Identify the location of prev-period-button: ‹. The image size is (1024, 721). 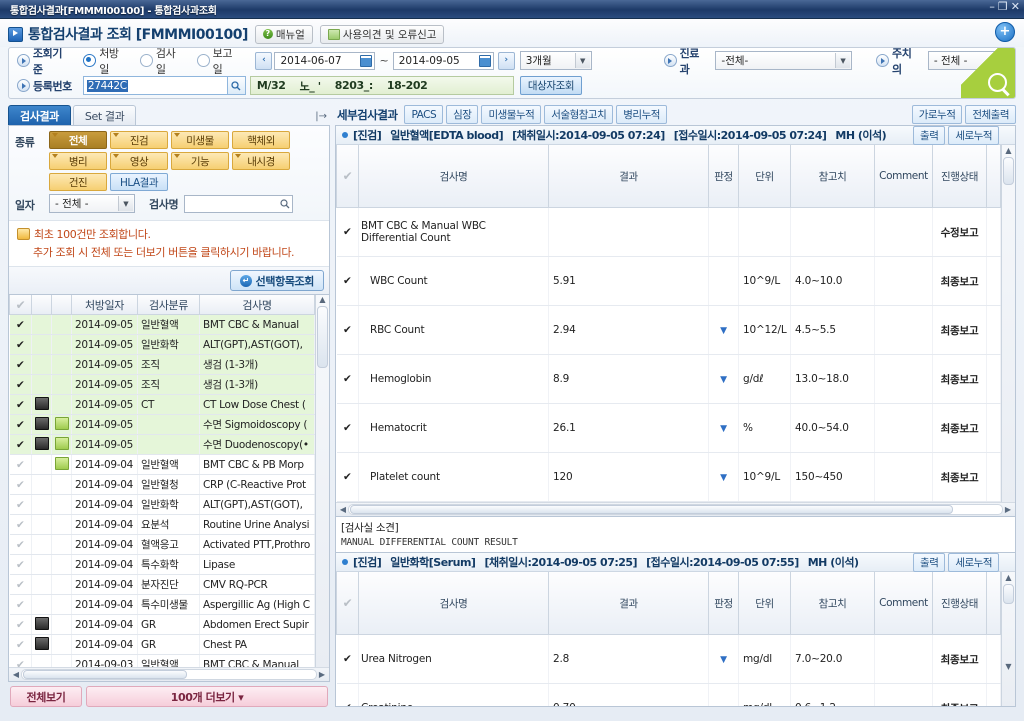
(264, 60).